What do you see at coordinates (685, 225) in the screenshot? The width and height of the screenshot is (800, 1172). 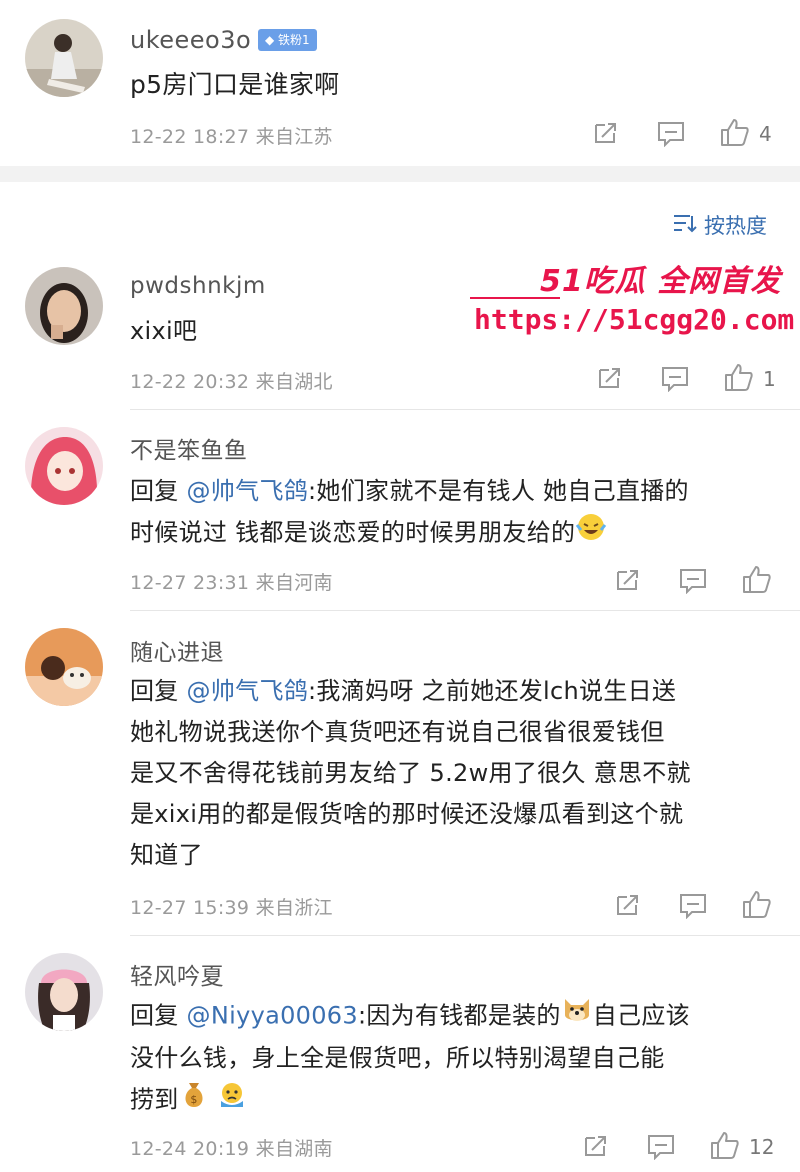 I see `sort-icon` at bounding box center [685, 225].